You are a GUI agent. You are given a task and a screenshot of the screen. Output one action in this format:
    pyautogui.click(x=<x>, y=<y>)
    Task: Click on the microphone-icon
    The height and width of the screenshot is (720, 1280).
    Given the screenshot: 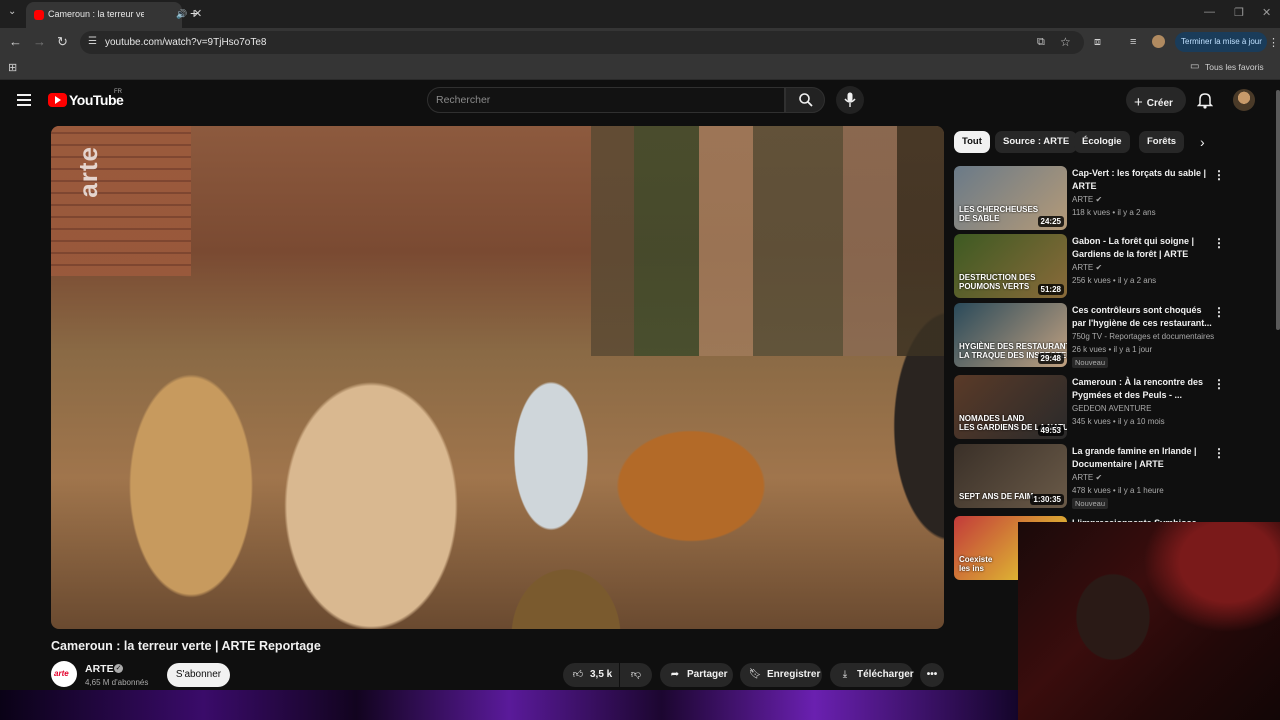 What is the action you would take?
    pyautogui.click(x=850, y=99)
    